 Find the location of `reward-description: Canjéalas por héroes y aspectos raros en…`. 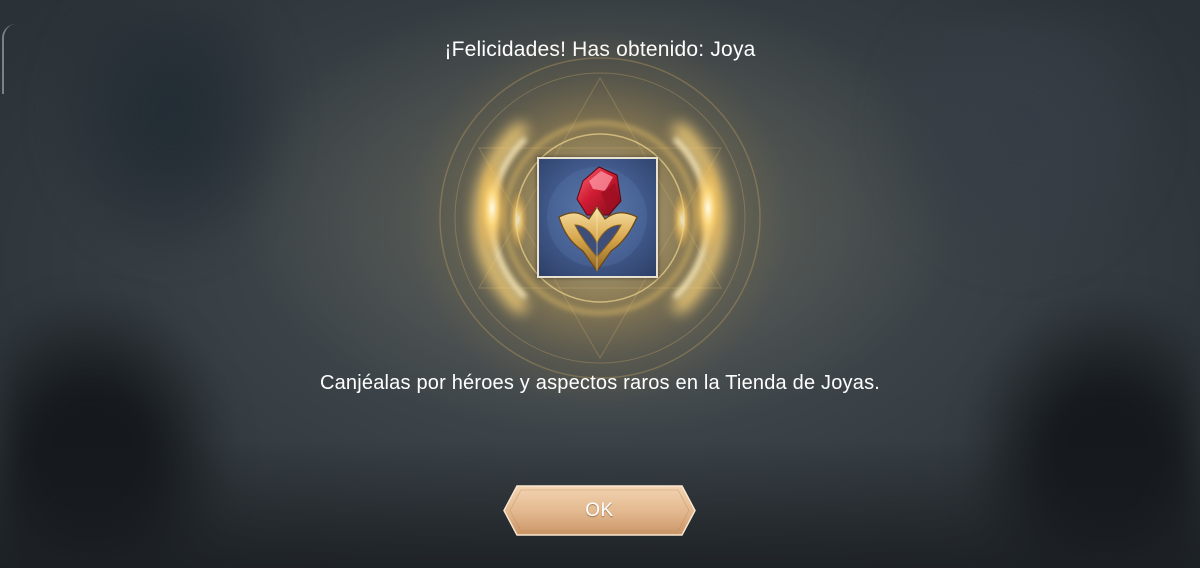

reward-description: Canjéalas por héroes y aspectos raros en… is located at coordinates (600, 383).